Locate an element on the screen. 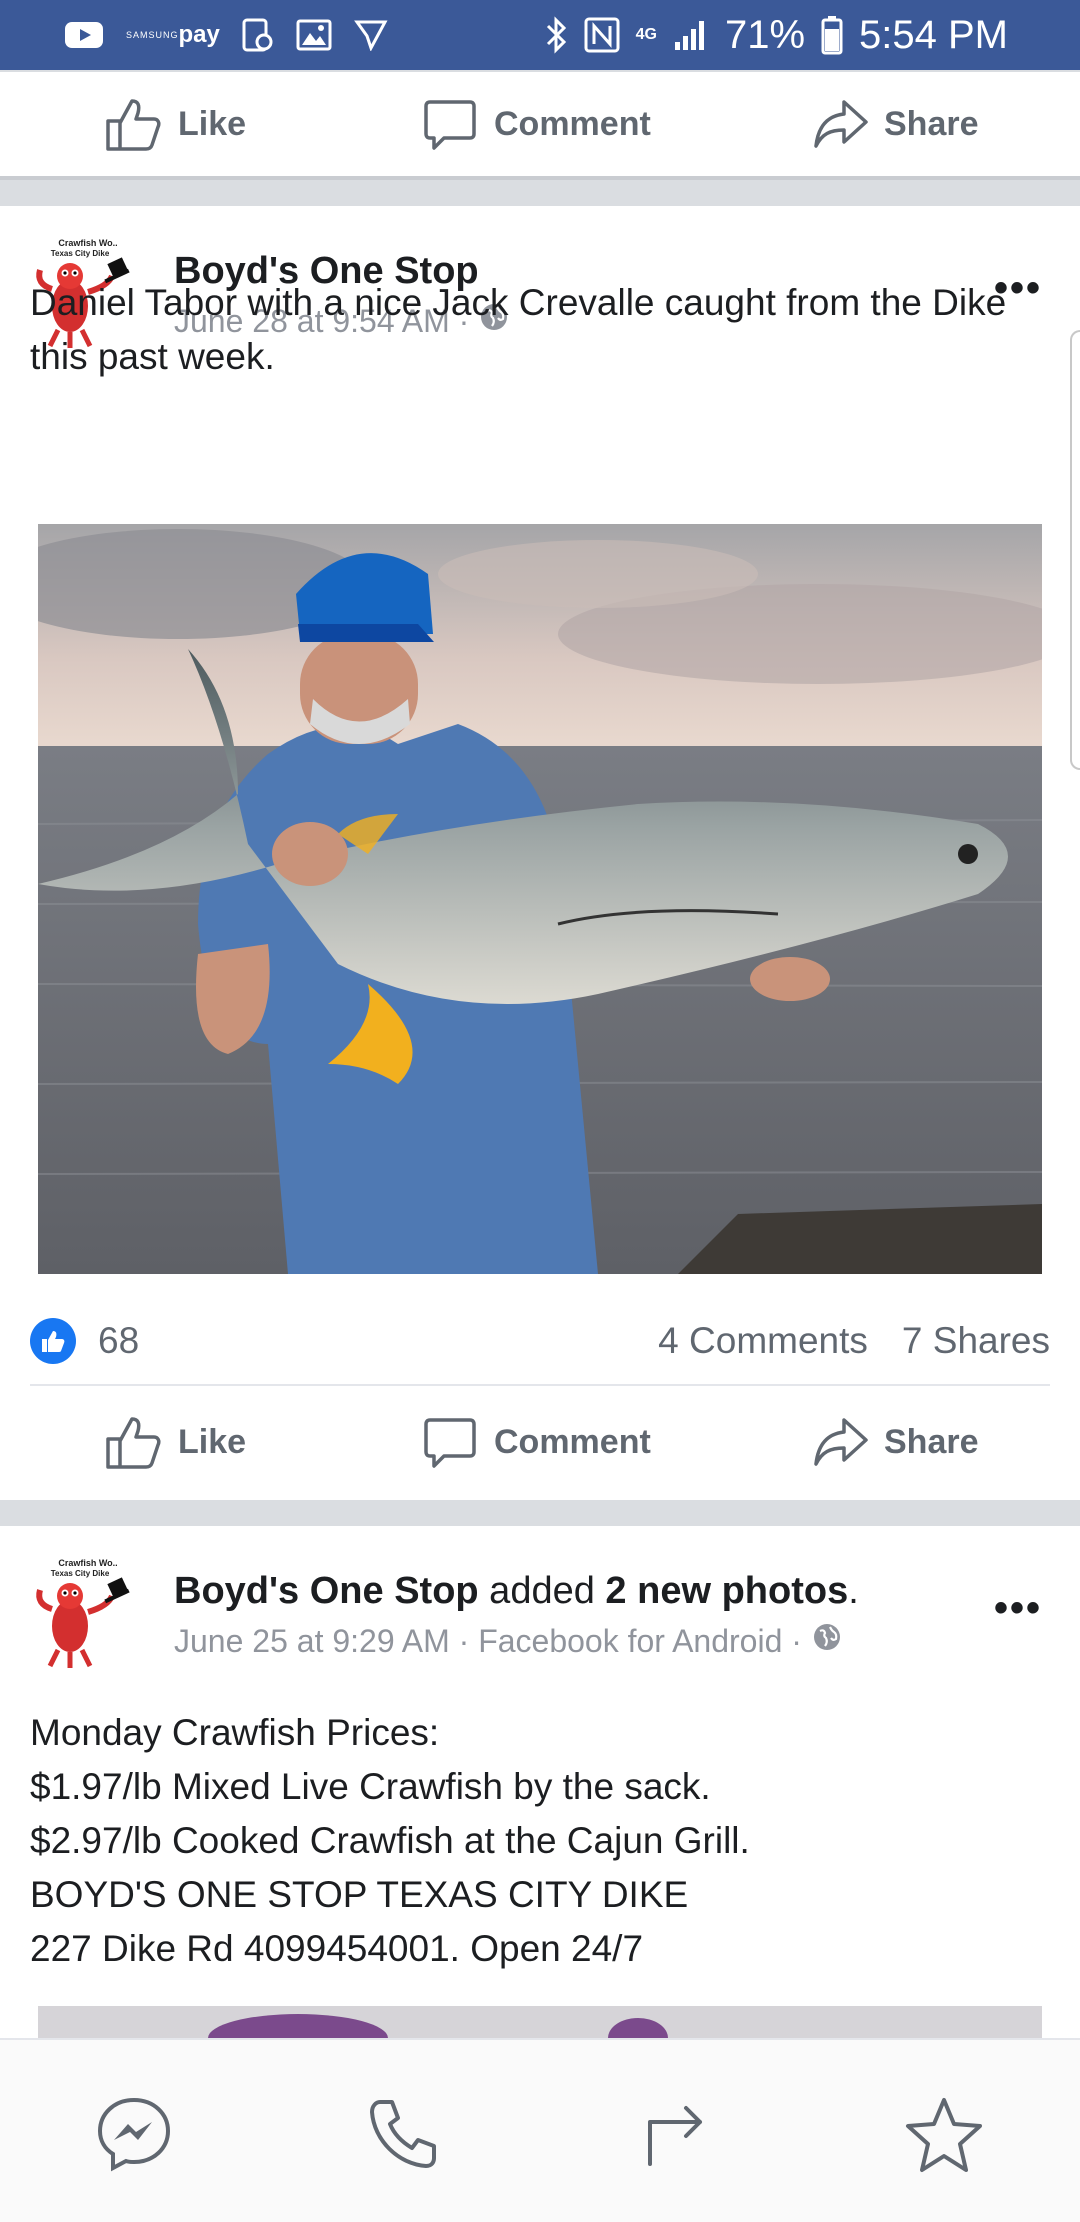 This screenshot has height=2222, width=1080. forward-button is located at coordinates (674, 2136).